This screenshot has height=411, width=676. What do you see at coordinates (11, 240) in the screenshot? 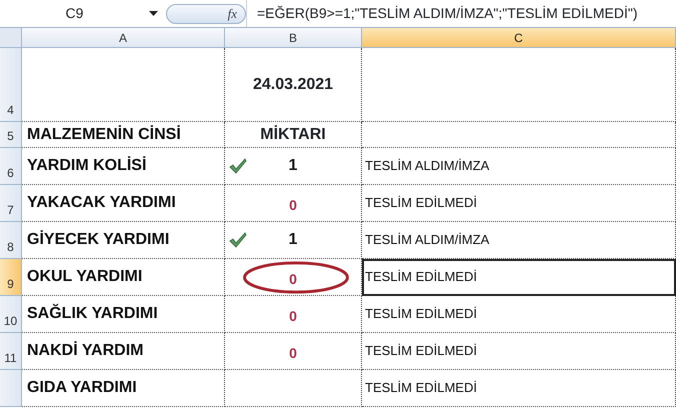
I see `row-header: 8` at bounding box center [11, 240].